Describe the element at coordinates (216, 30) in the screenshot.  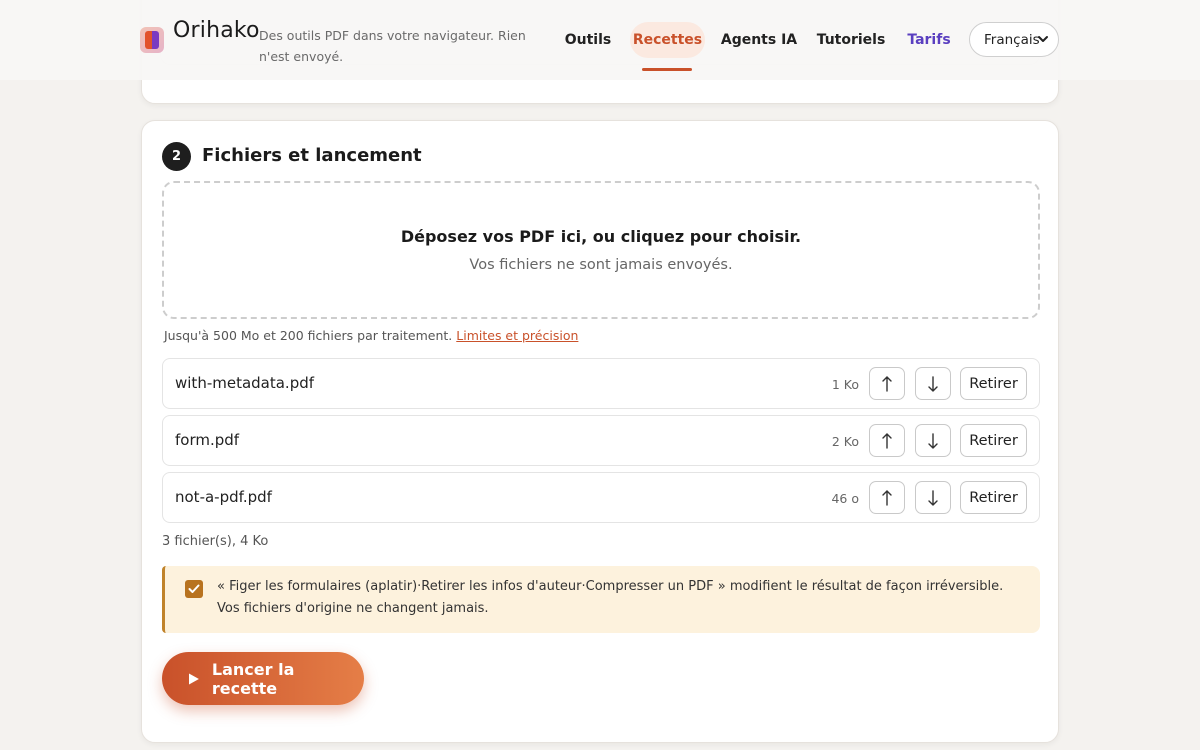
I see `brand-name: Orihako` at that location.